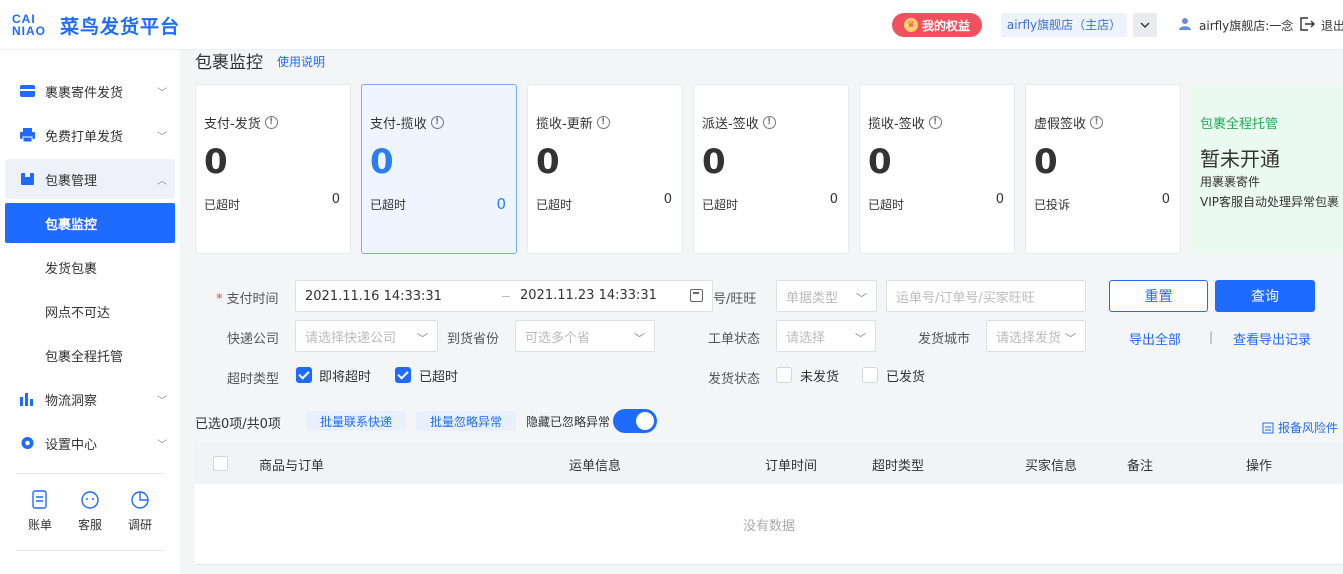  I want to click on courier-label: 快递公司, so click(253, 339).